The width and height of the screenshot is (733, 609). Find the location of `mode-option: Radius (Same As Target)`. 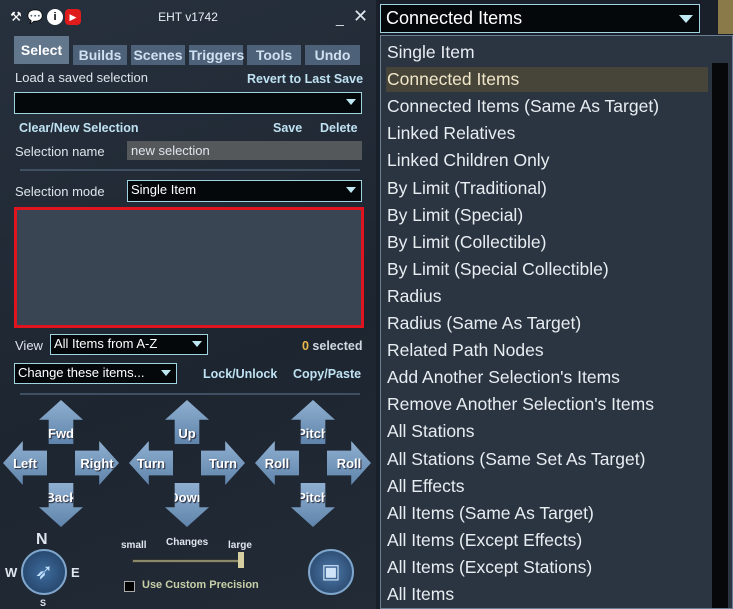

mode-option: Radius (Same As Target) is located at coordinates (547, 323).